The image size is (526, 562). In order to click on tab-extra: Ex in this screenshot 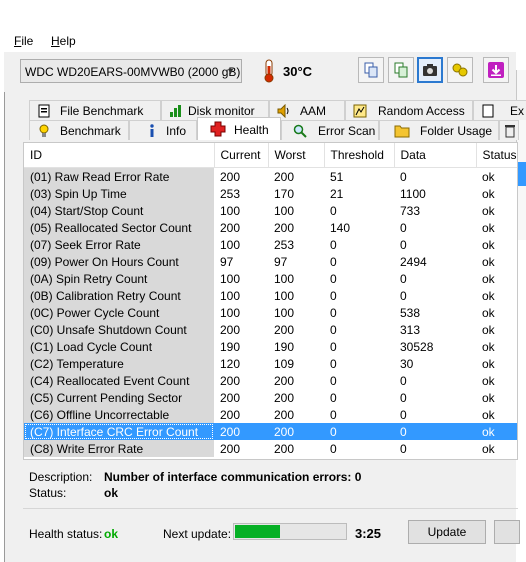, I will do `click(499, 110)`.